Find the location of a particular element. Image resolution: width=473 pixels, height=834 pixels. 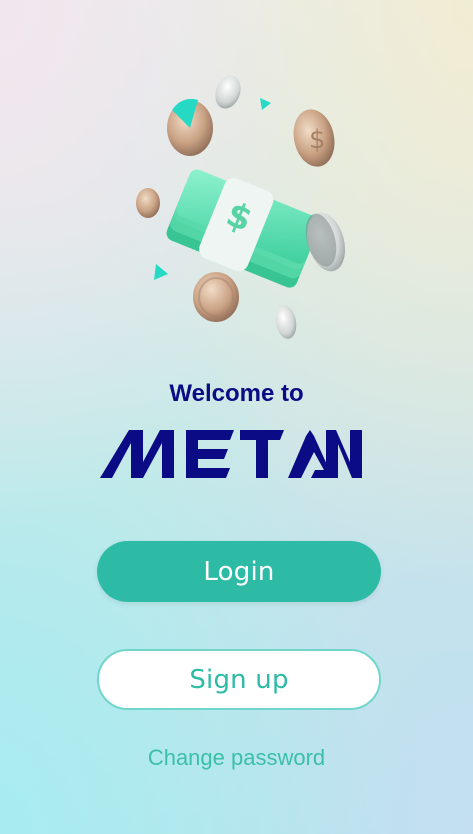

signup-button: Sign up is located at coordinates (239, 679).